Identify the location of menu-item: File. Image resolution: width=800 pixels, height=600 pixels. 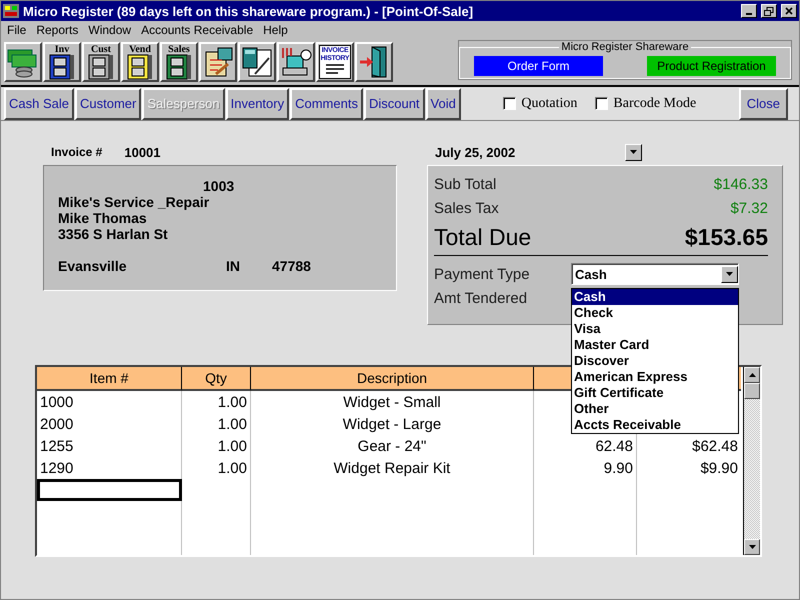
(17, 30).